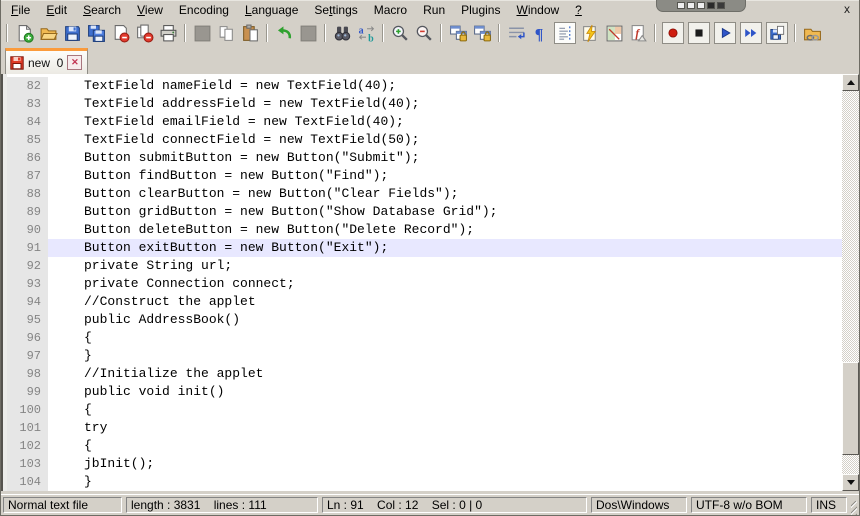 The image size is (860, 516). What do you see at coordinates (458, 33) in the screenshot?
I see `sync-vertical-icon` at bounding box center [458, 33].